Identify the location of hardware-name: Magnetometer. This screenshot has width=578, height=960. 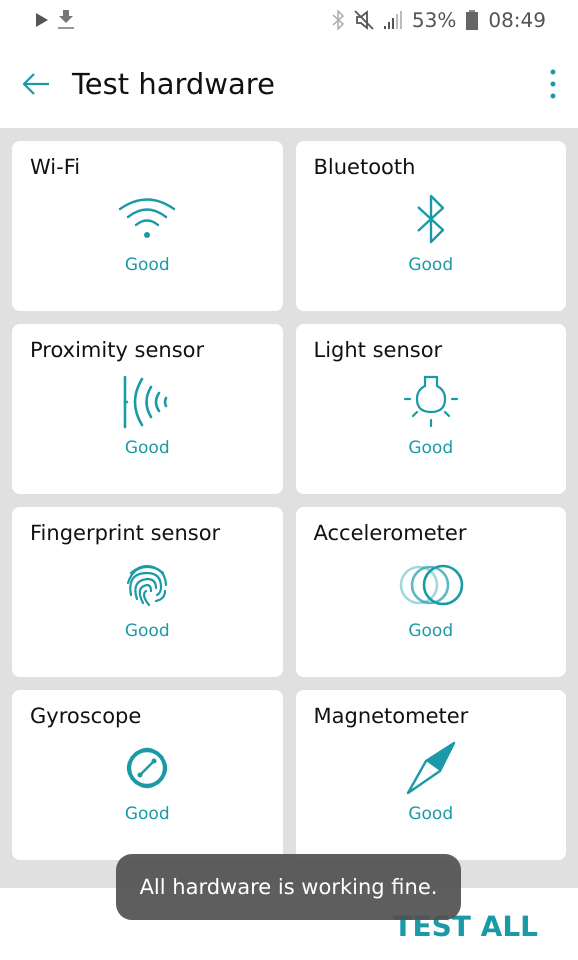
(391, 716).